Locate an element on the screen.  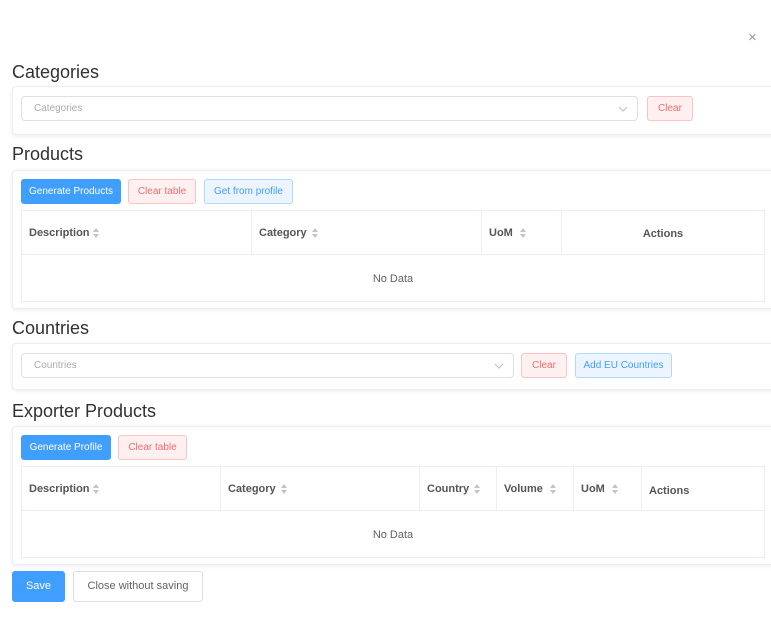
products-empty-text: No Data is located at coordinates (393, 279).